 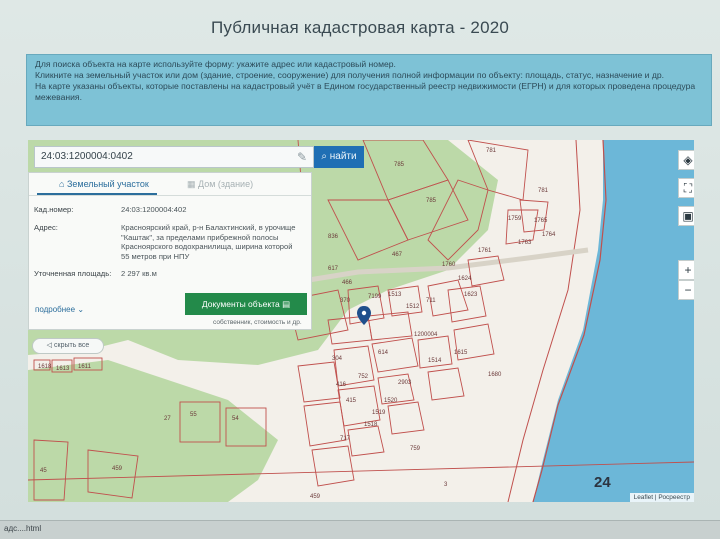 I want to click on map-label: 1759, so click(x=515, y=219).